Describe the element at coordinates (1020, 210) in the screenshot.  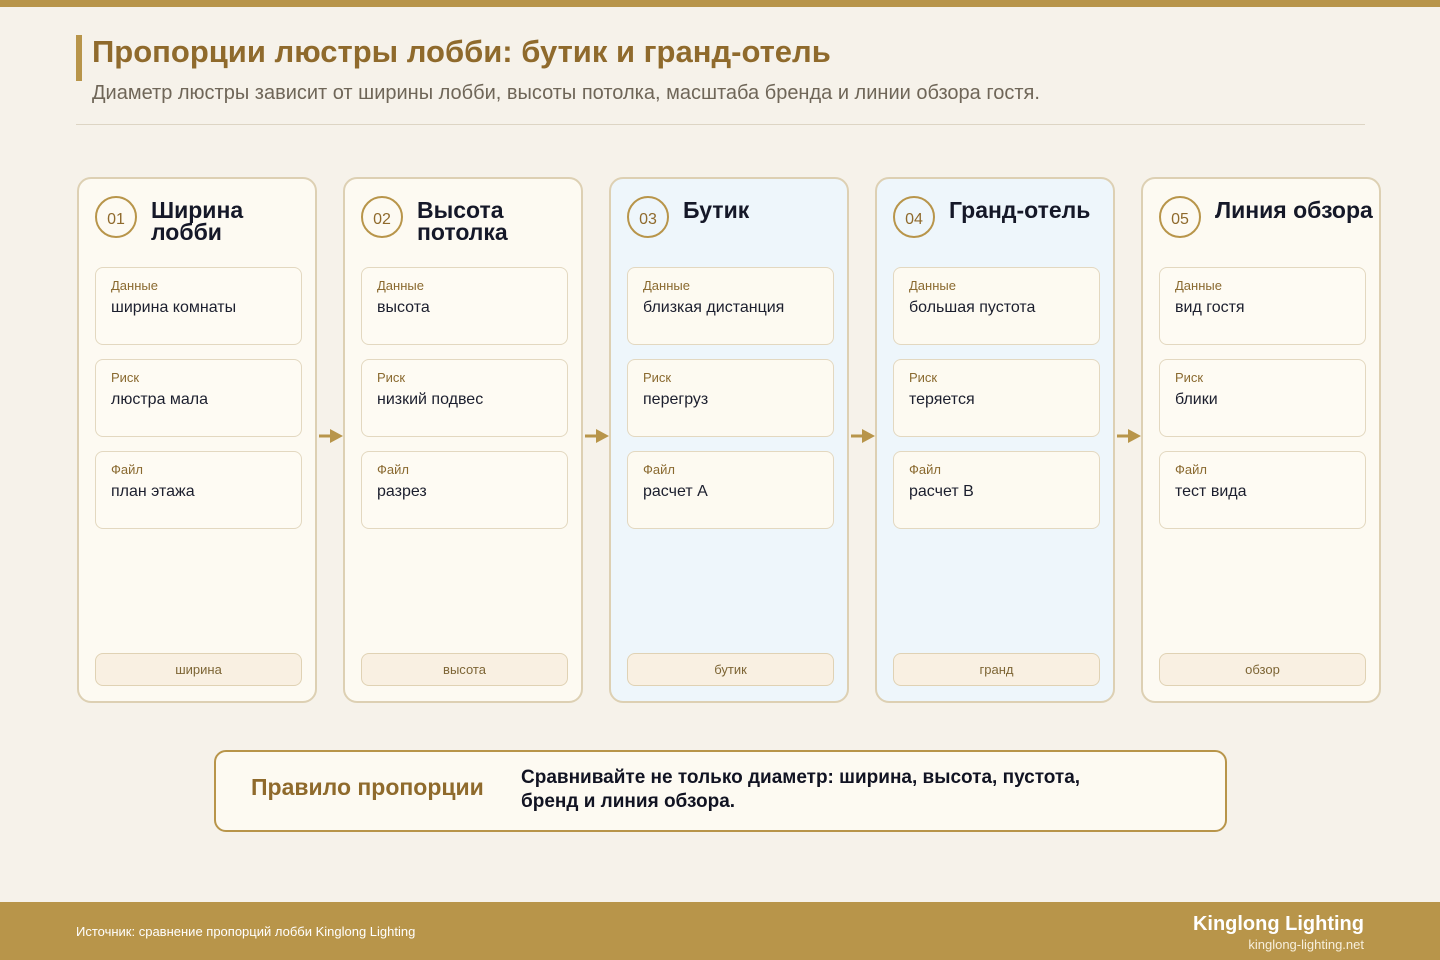
I see `step-title: Гранд-отель` at that location.